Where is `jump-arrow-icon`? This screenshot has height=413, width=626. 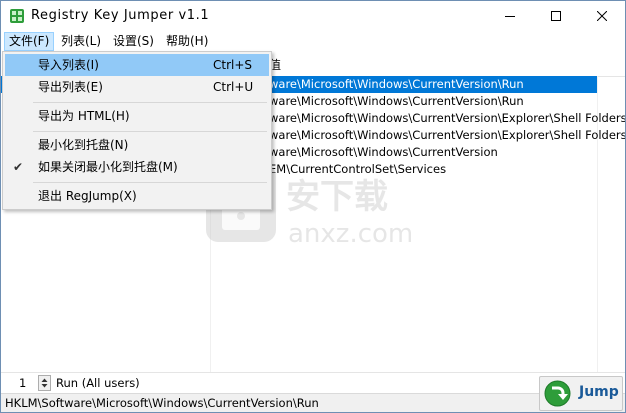 jump-arrow-icon is located at coordinates (557, 393).